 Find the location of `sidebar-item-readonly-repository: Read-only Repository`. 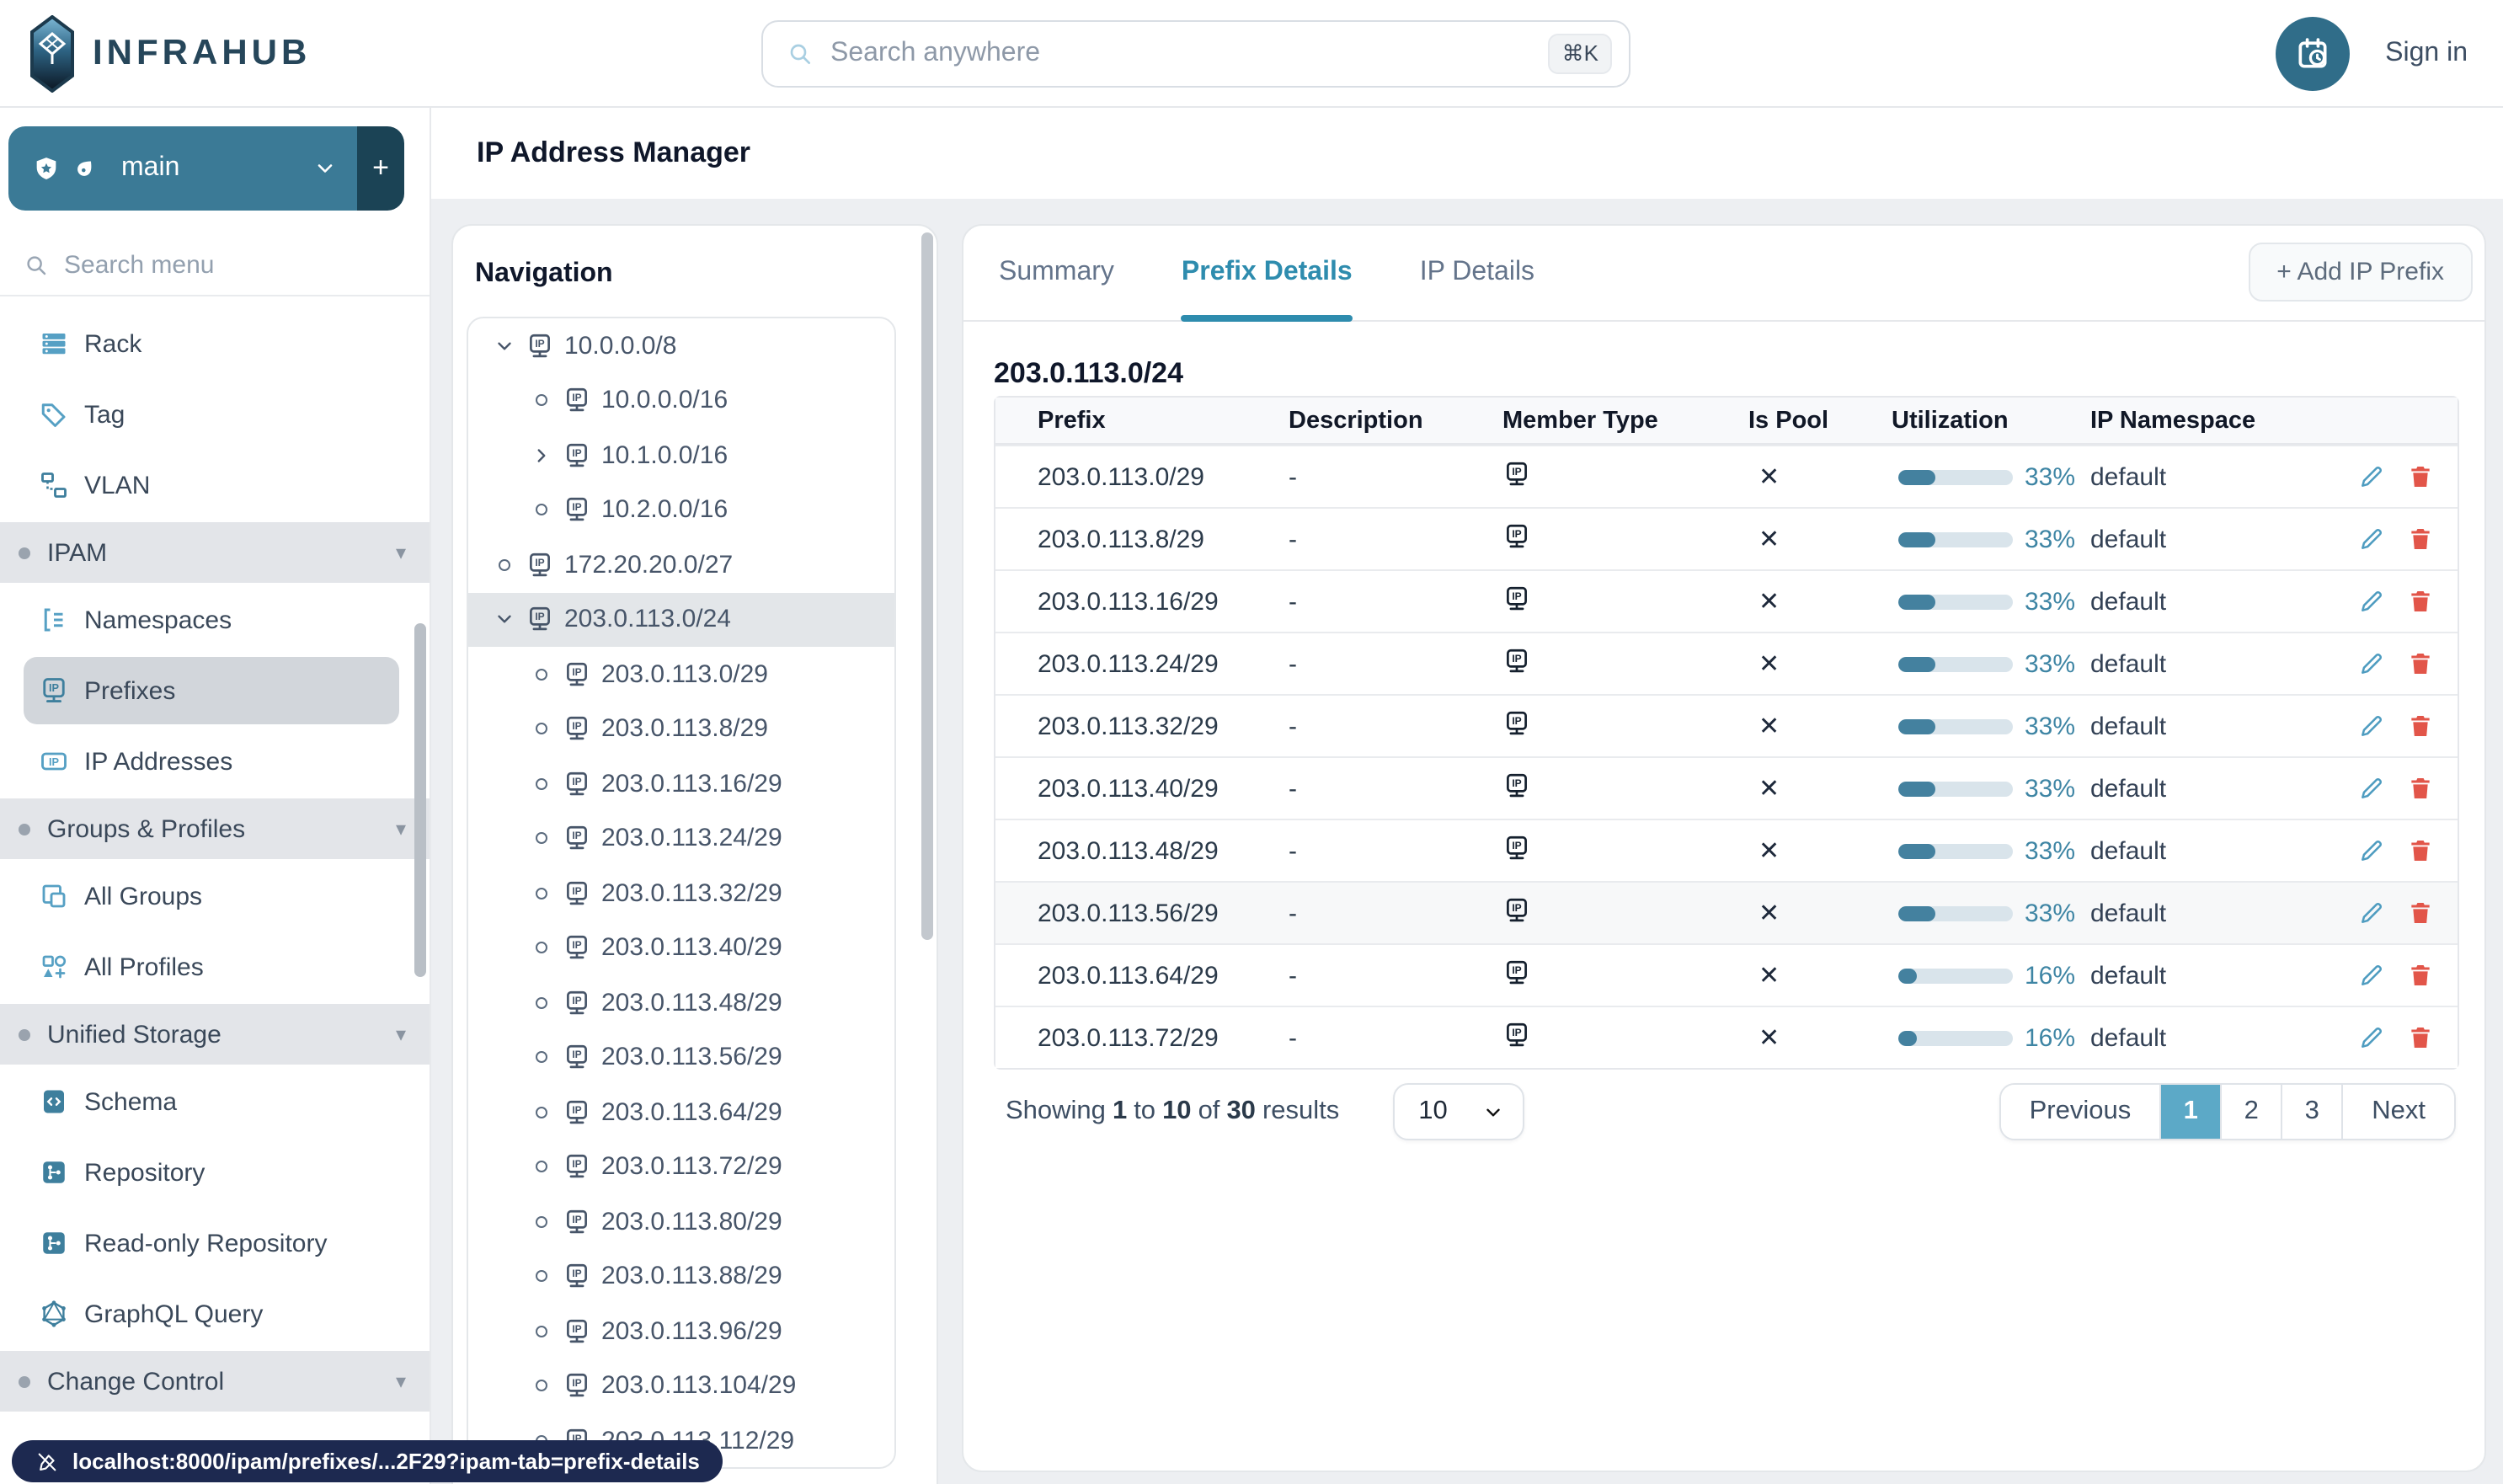

sidebar-item-readonly-repository: Read-only Repository is located at coordinates (215, 1243).